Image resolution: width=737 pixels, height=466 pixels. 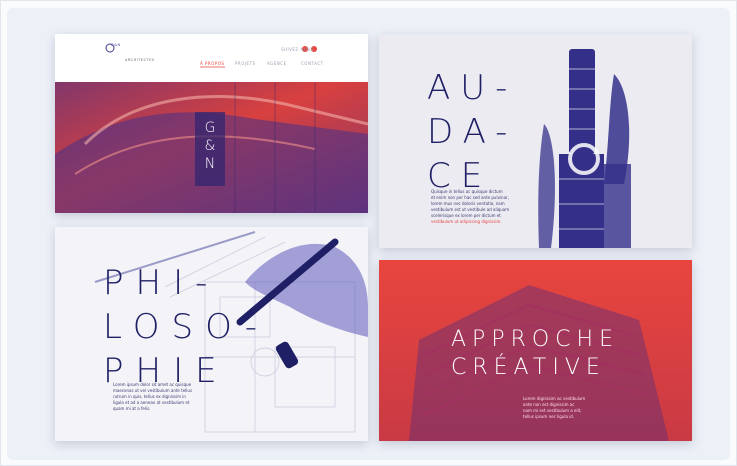 I want to click on hero-mark-amp: &, so click(x=210, y=146).